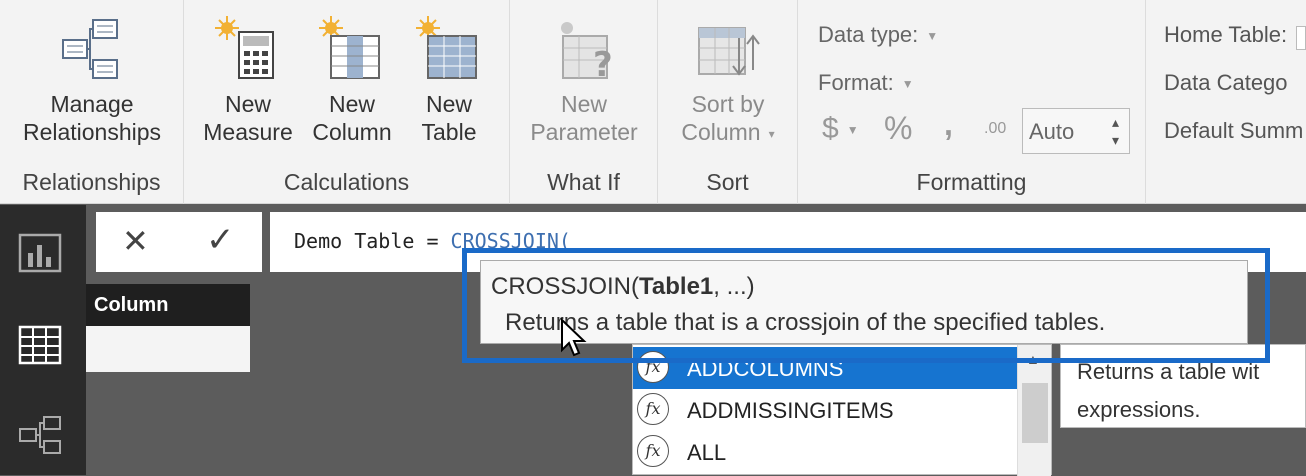  I want to click on manage-label-2: Relationships, so click(92, 132).